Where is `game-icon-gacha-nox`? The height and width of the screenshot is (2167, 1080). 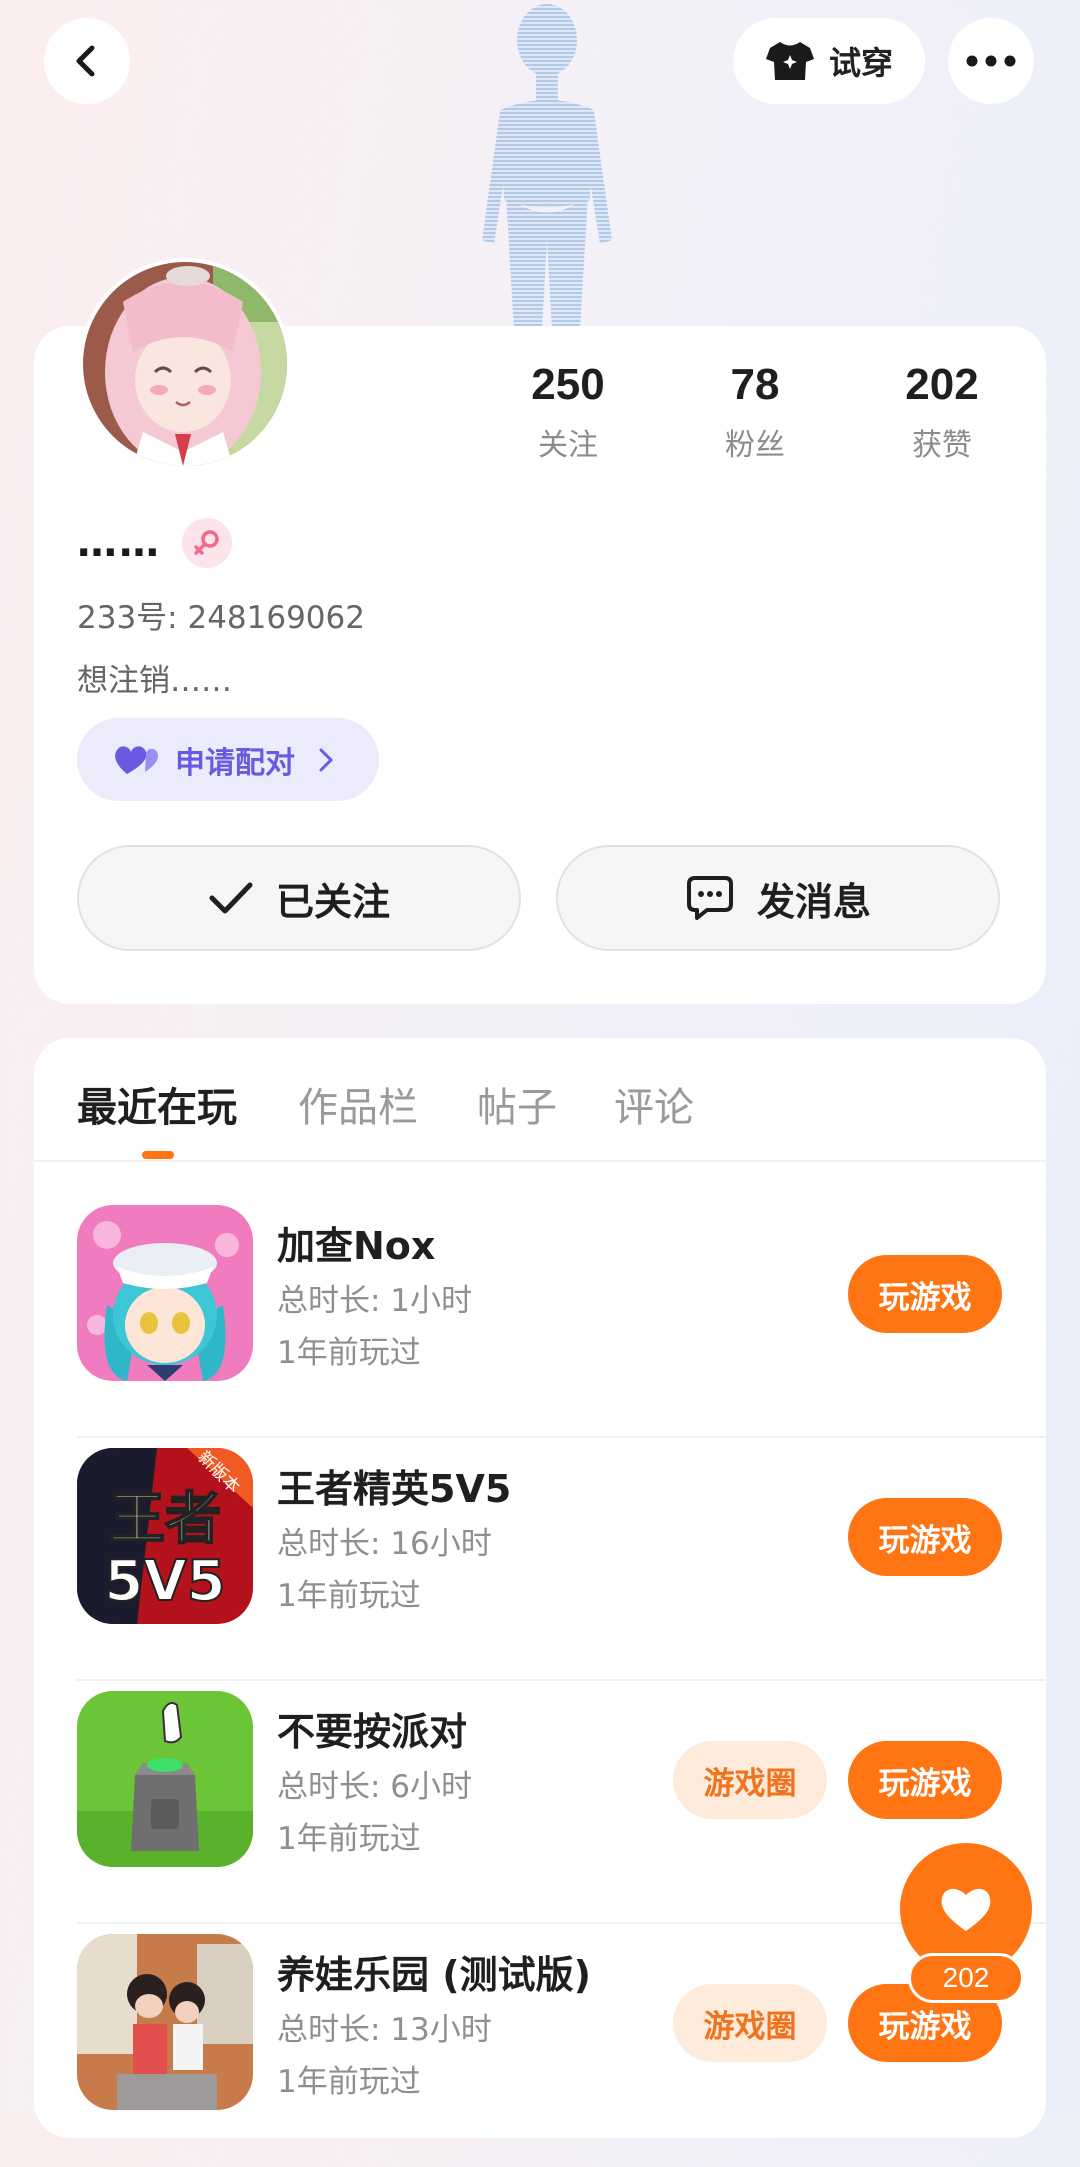
game-icon-gacha-nox is located at coordinates (165, 1293).